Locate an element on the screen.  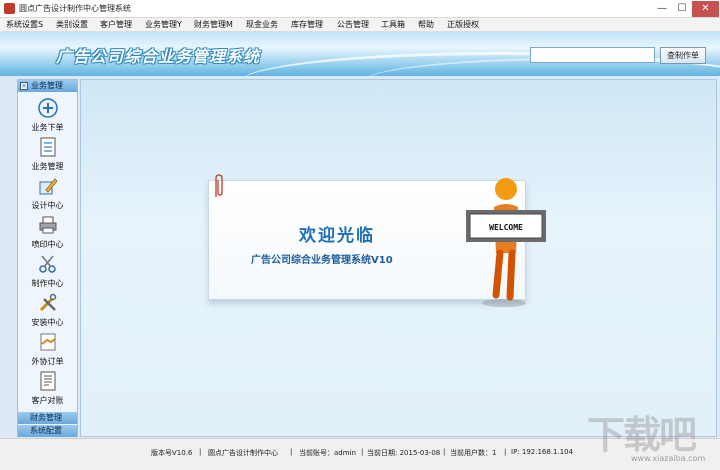
status-ip: IP: 192.168.1.104 is located at coordinates (542, 452).